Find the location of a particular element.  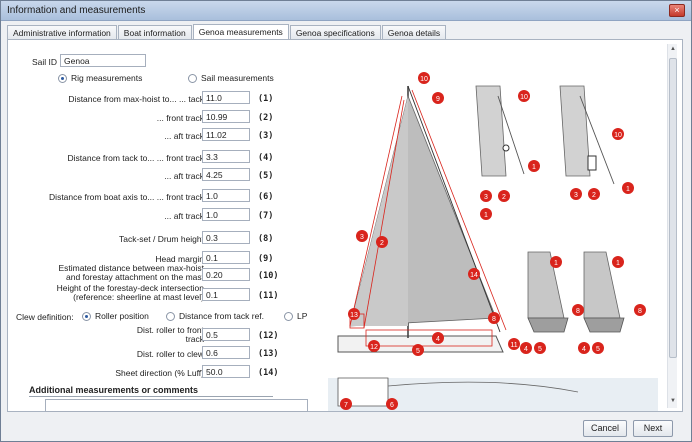

marker-12: 12 is located at coordinates (374, 346).